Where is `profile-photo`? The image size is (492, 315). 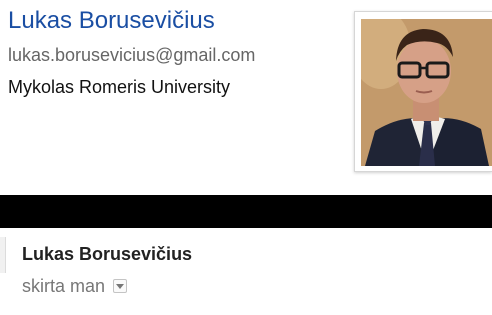
profile-photo is located at coordinates (426, 92).